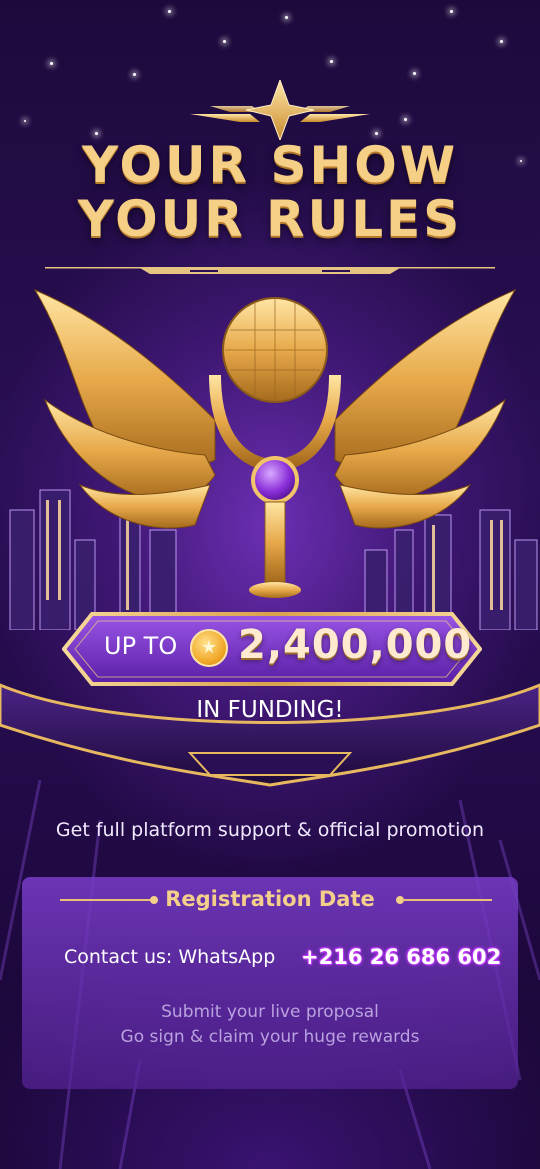 The width and height of the screenshot is (540, 1169). What do you see at coordinates (270, 165) in the screenshot?
I see `hero-title-line1: YOUR SHOW` at bounding box center [270, 165].